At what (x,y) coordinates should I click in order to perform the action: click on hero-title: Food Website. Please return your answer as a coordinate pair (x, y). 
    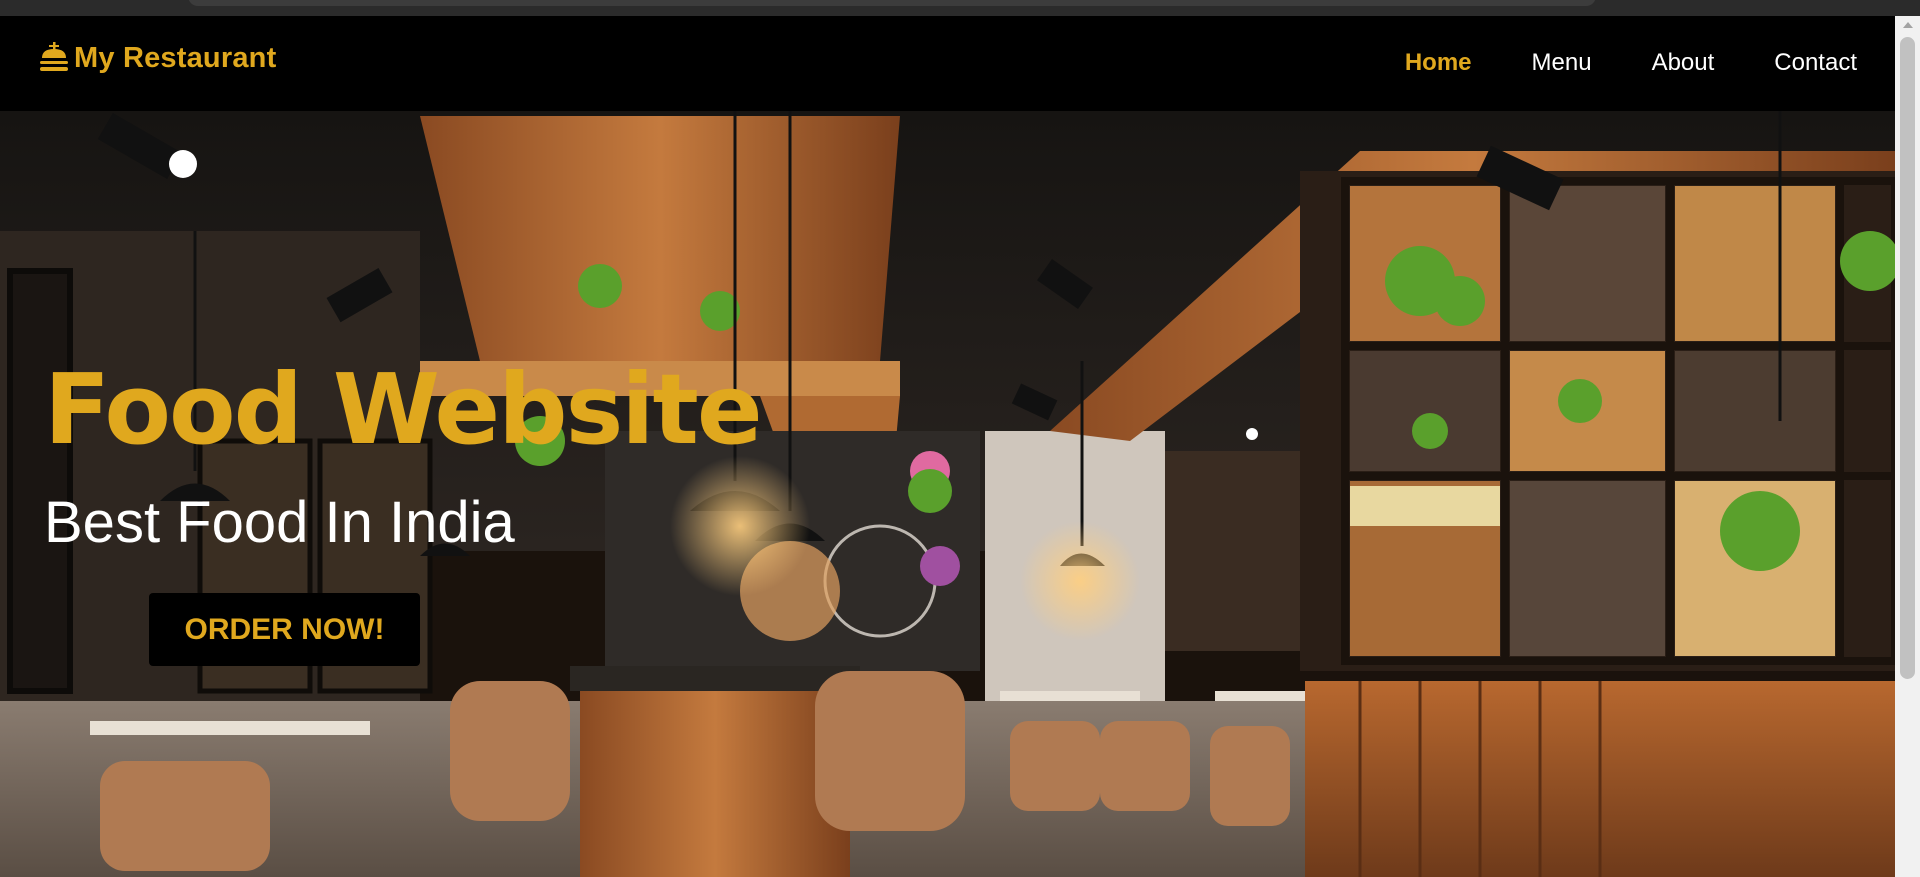
    Looking at the image, I should click on (403, 409).